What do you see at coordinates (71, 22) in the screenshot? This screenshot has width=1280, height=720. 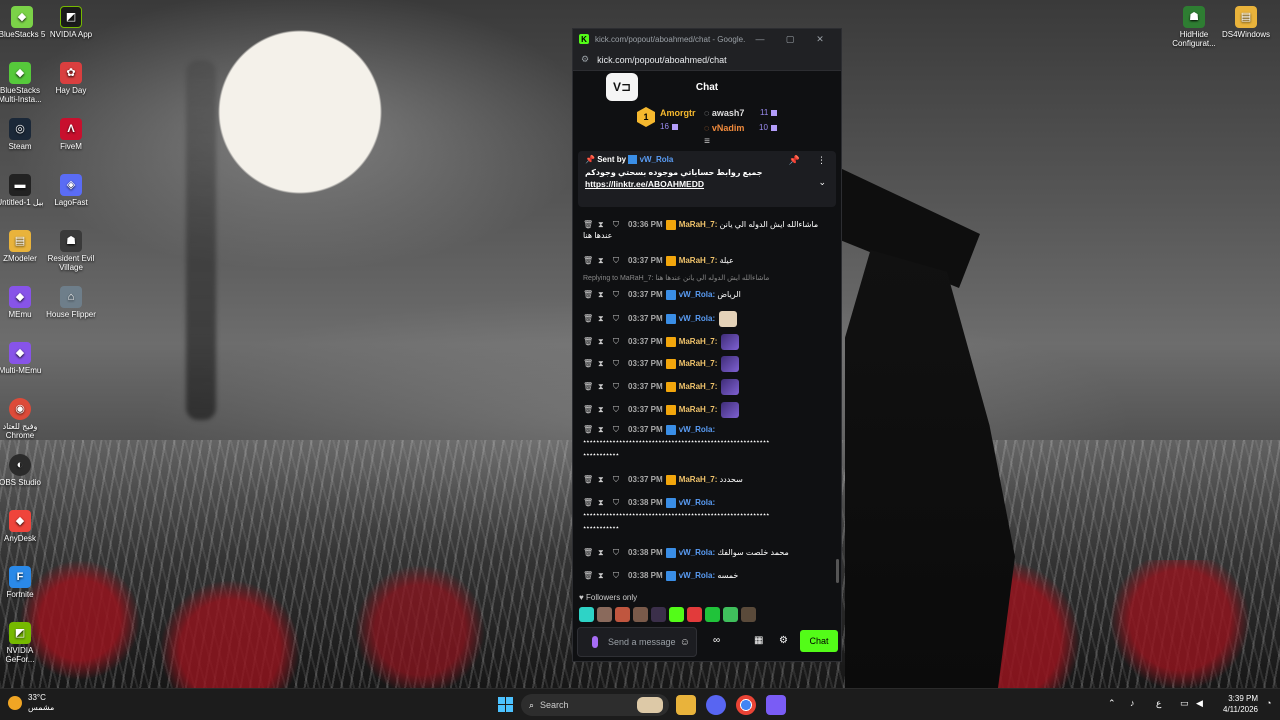 I see `desktop-icon-nvidia-app: ◩ NVIDIA App` at bounding box center [71, 22].